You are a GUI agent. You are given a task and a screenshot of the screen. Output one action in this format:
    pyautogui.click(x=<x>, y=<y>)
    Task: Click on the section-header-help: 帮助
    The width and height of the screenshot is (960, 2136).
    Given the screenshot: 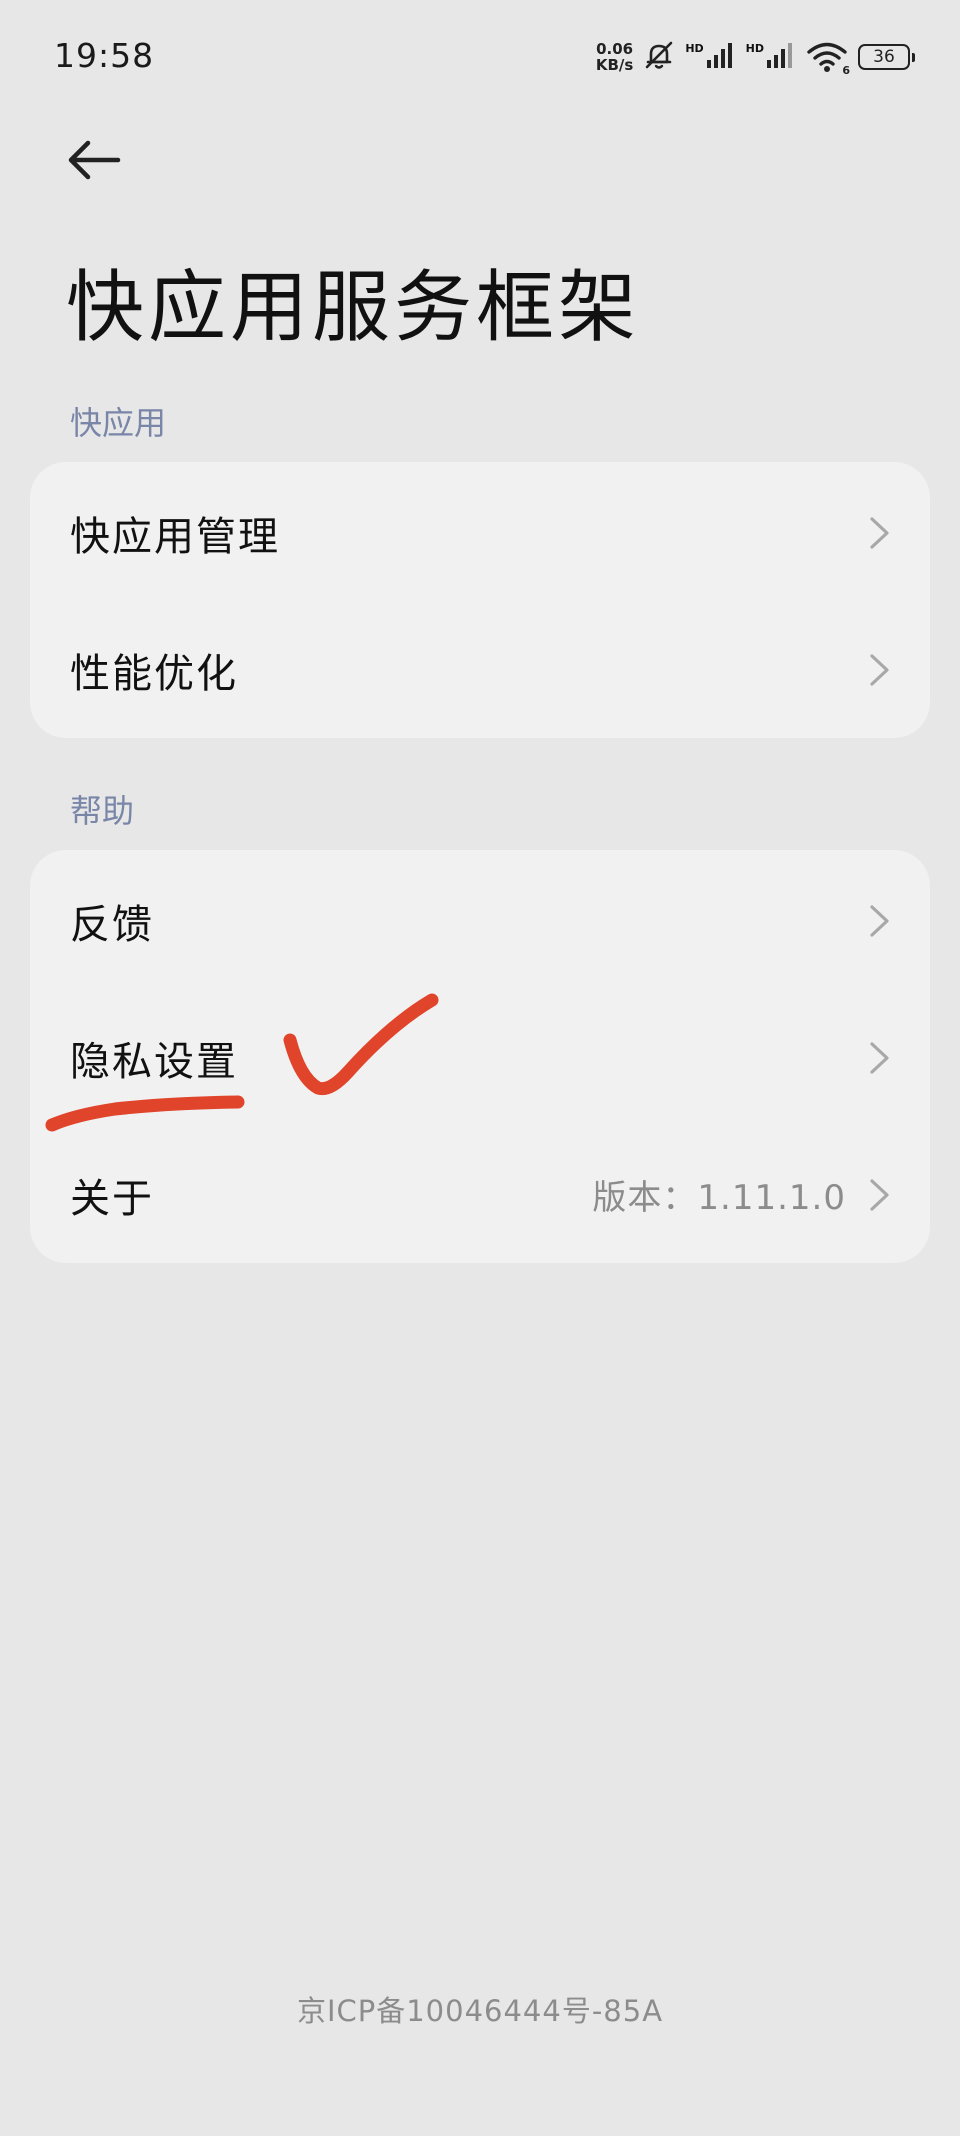 What is the action you would take?
    pyautogui.click(x=102, y=811)
    